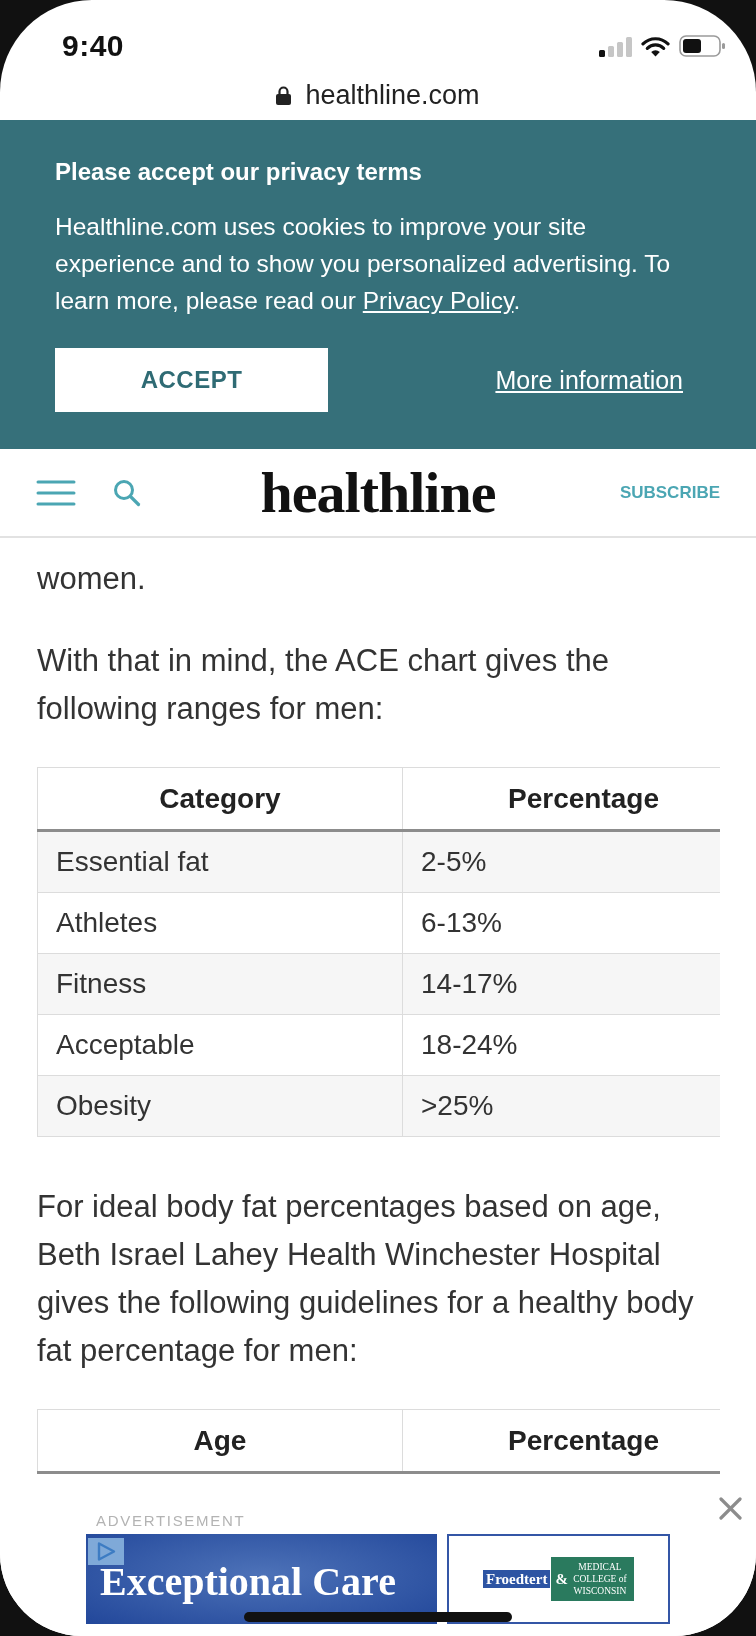  What do you see at coordinates (561, 1579) in the screenshot?
I see `ampersand-text: &` at bounding box center [561, 1579].